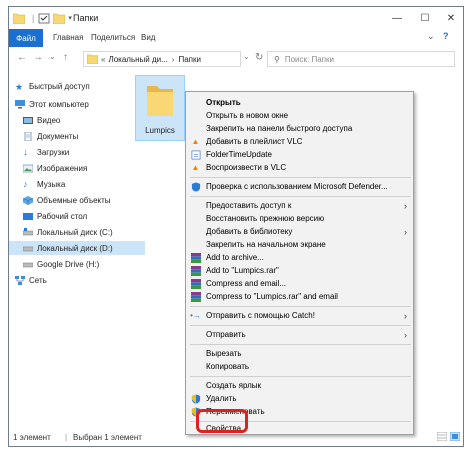 This screenshot has height=453, width=474. Describe the element at coordinates (68, 37) in the screenshot. I see `tab-home: Главная` at that location.